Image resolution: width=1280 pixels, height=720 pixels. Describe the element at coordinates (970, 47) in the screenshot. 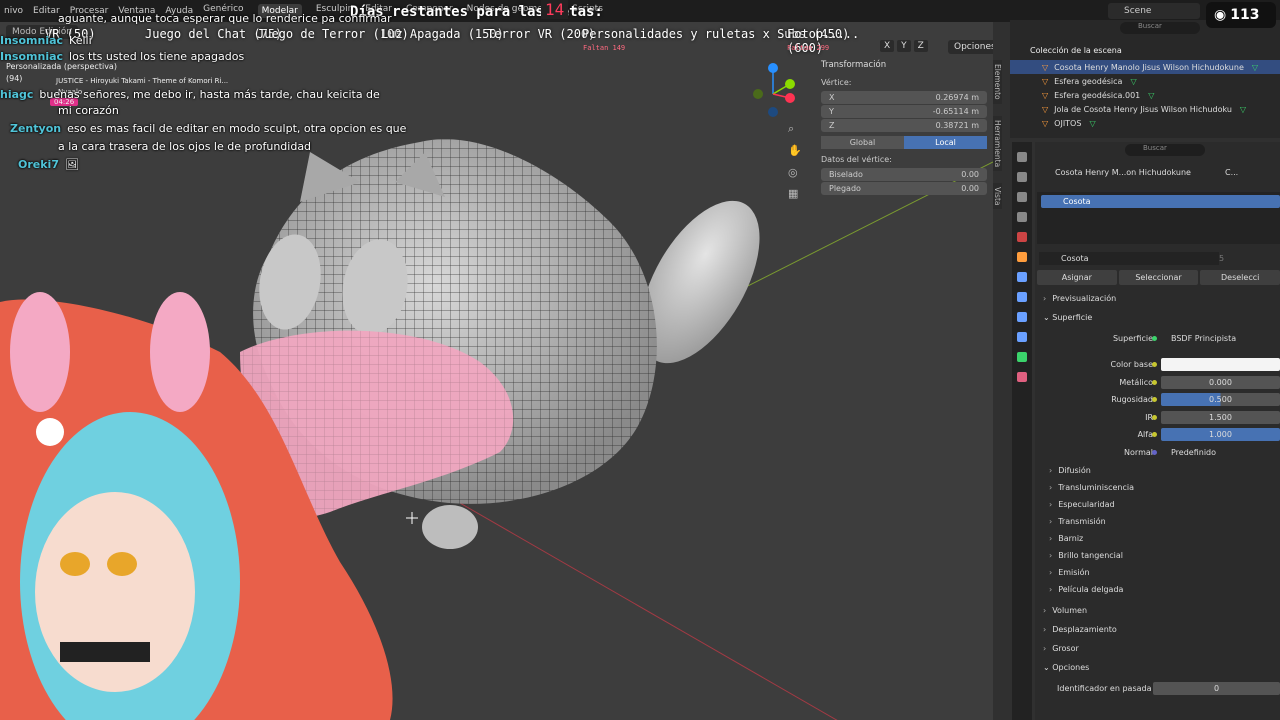

I see `options-dropdown: Opciones` at that location.